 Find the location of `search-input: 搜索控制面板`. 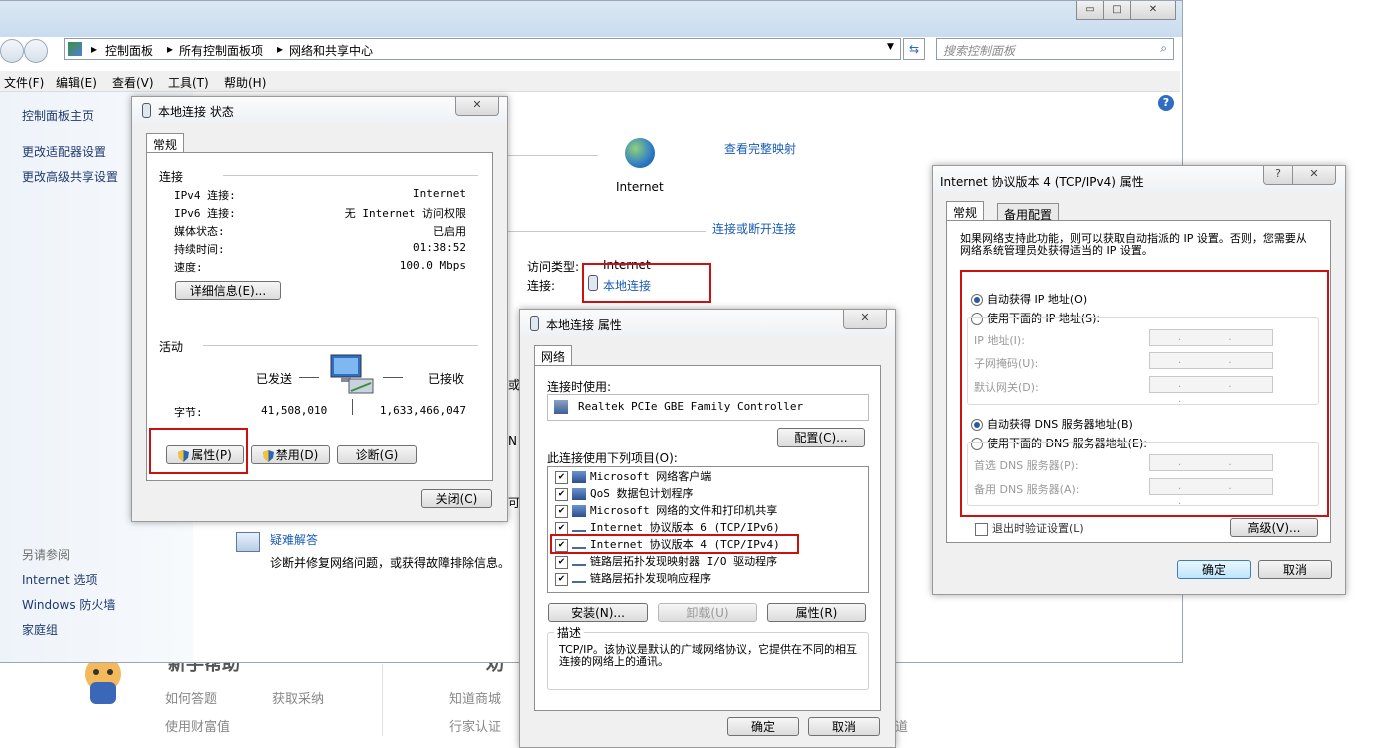

search-input: 搜索控制面板 is located at coordinates (979, 50).